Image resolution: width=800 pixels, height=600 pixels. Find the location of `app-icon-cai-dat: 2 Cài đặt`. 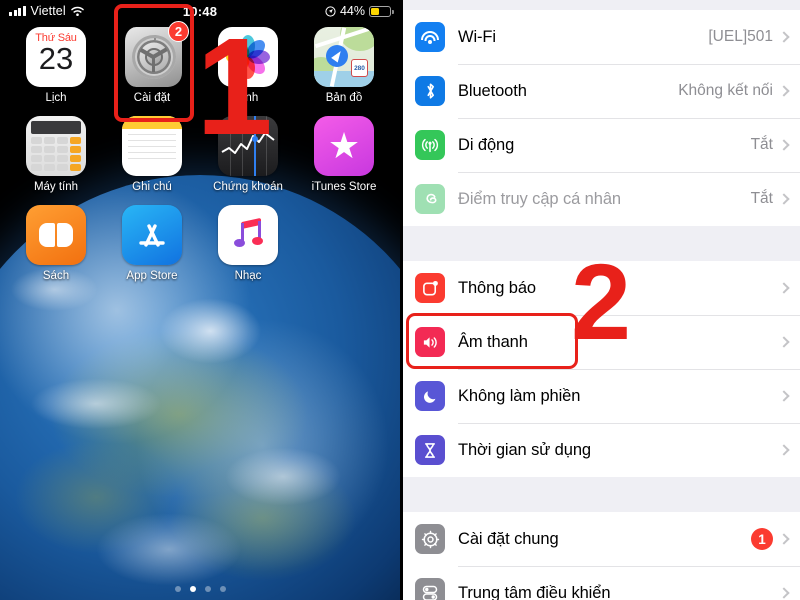

app-icon-cai-dat: 2 Cài đặt is located at coordinates (152, 62).